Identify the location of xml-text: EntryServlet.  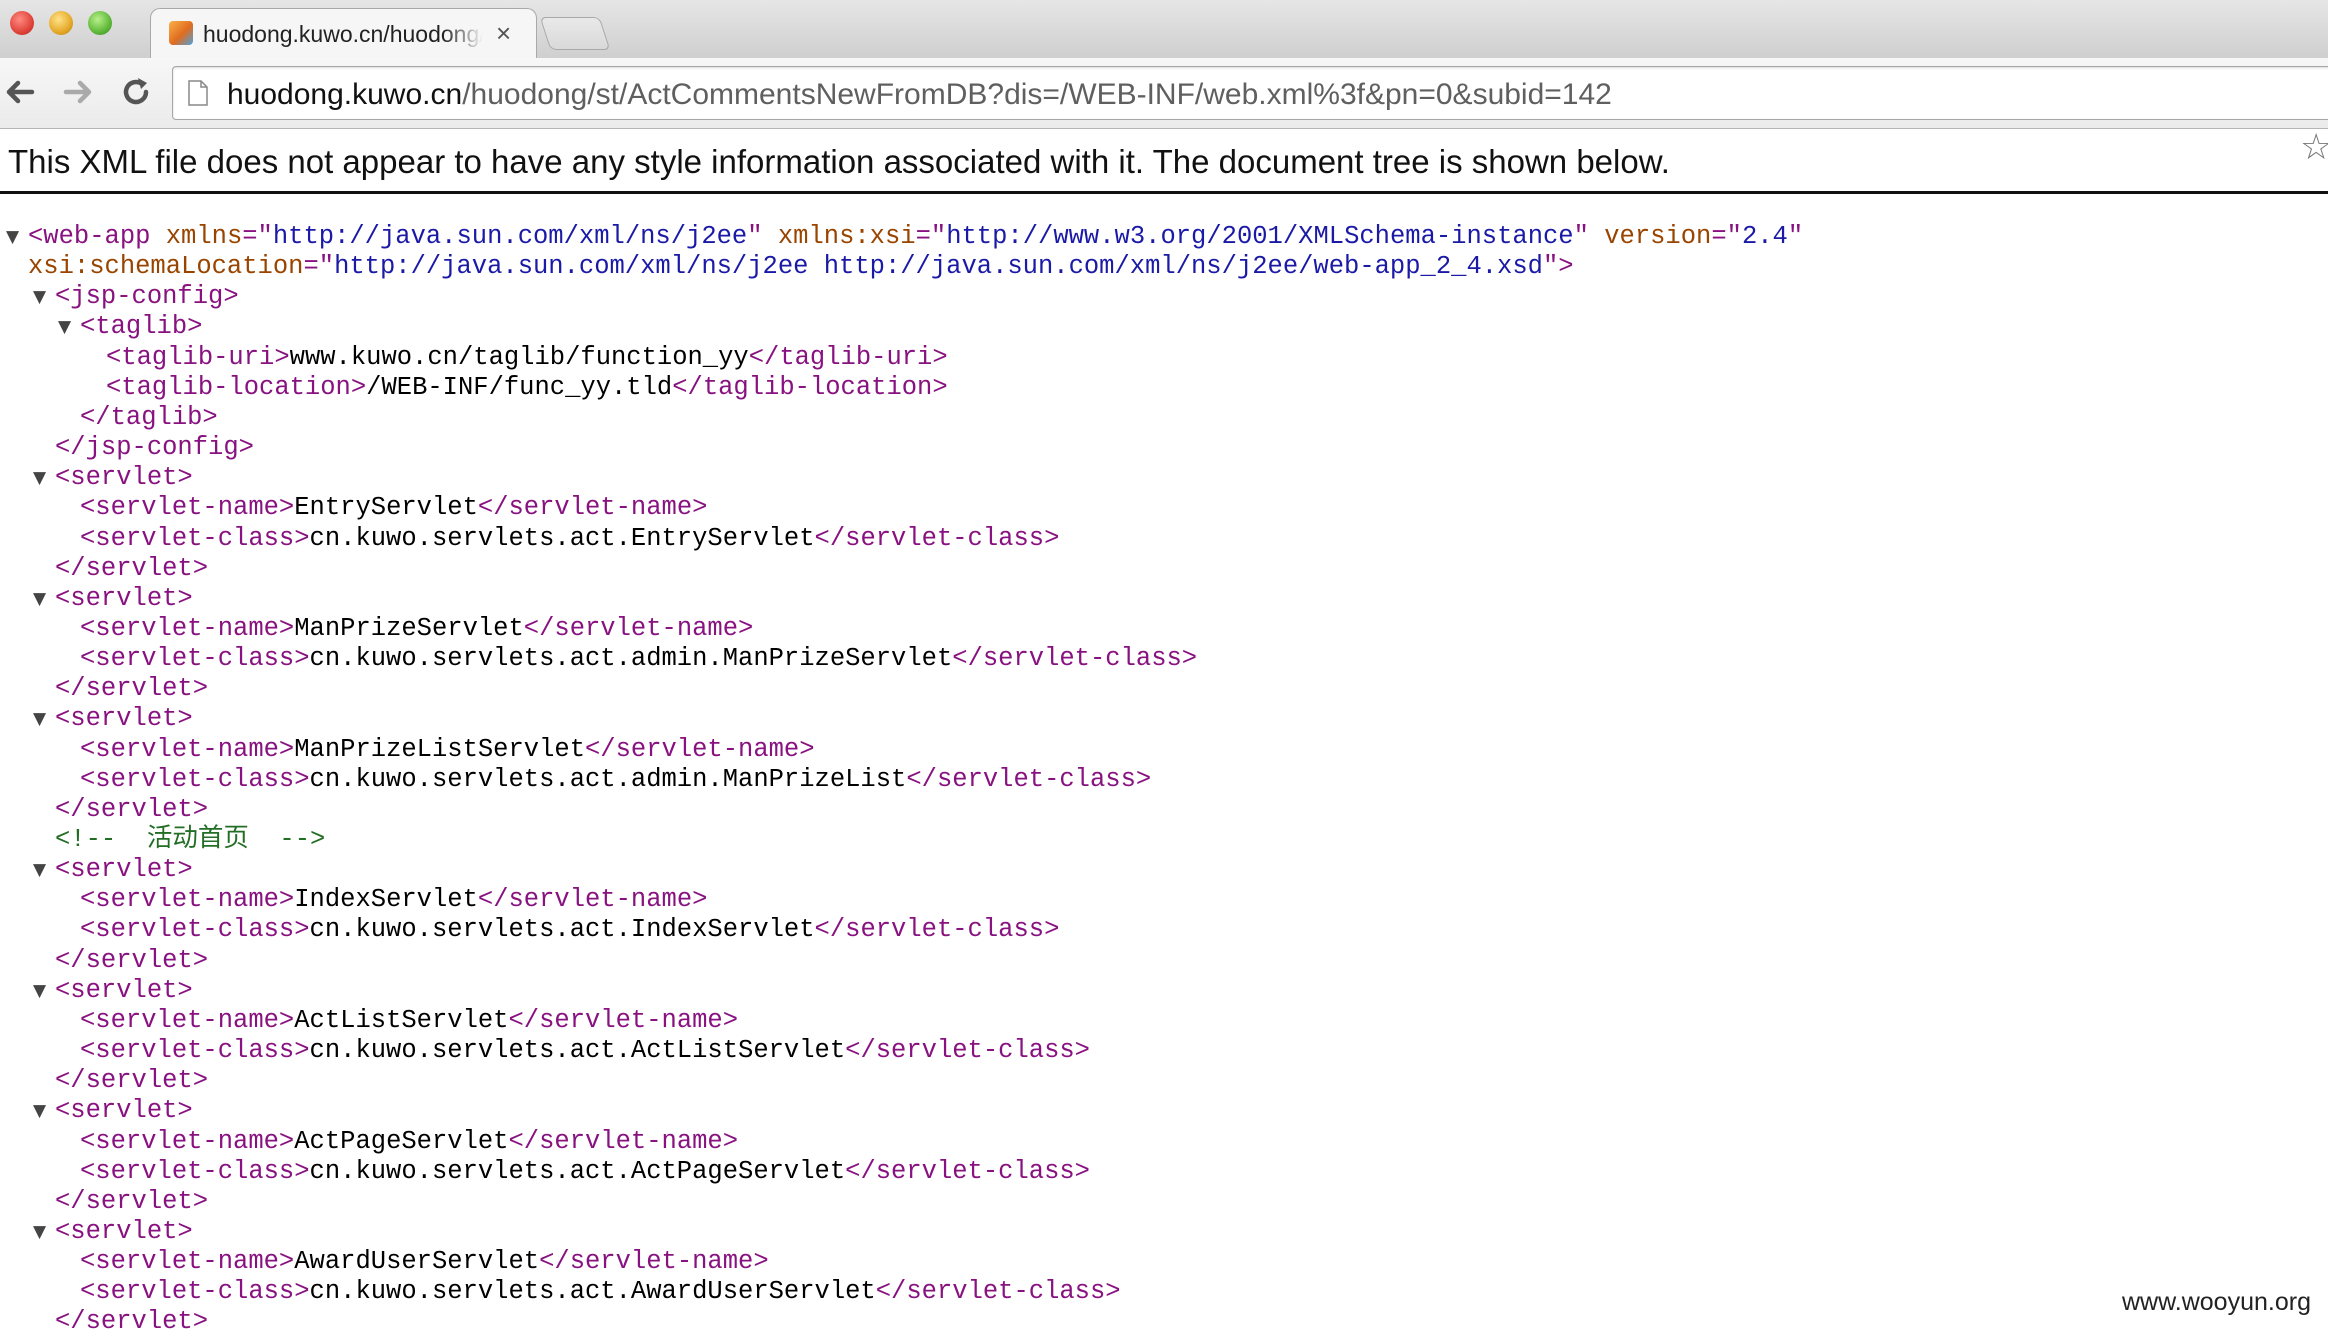
(386, 508).